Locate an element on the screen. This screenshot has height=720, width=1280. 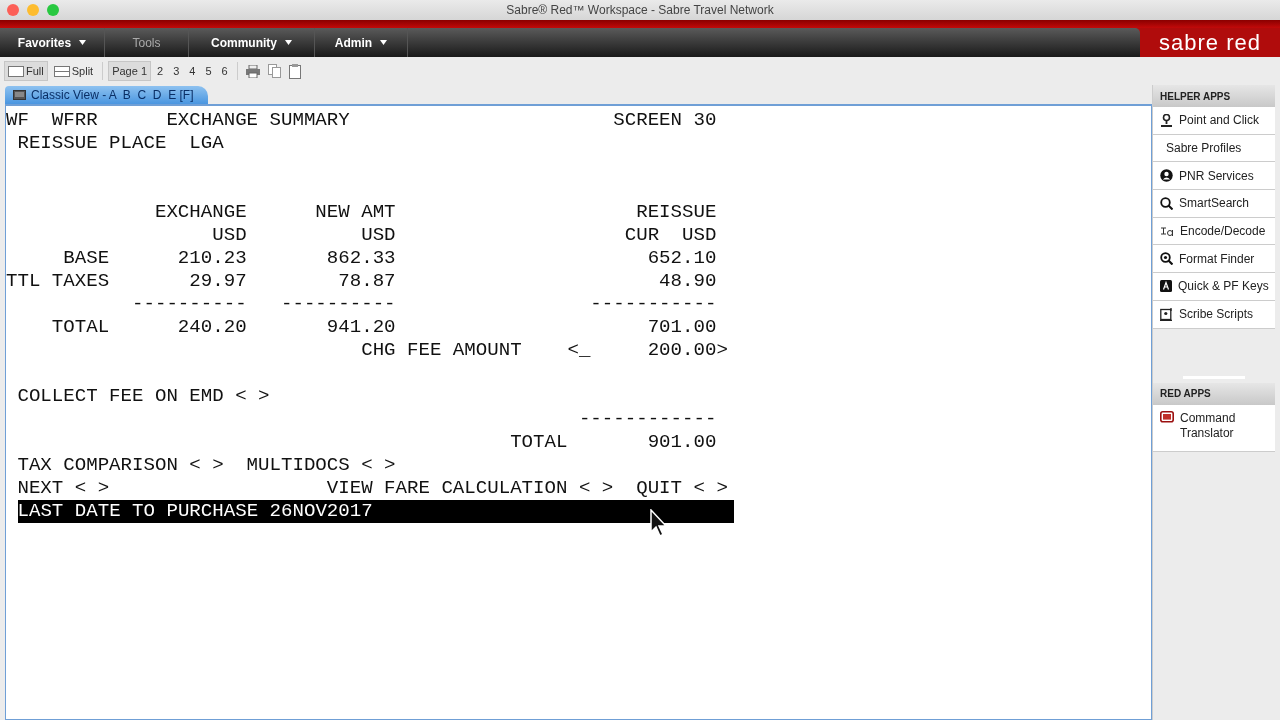
terminal-line: TTL TAXES 29.97 78.87 48.90 is located at coordinates (361, 281).